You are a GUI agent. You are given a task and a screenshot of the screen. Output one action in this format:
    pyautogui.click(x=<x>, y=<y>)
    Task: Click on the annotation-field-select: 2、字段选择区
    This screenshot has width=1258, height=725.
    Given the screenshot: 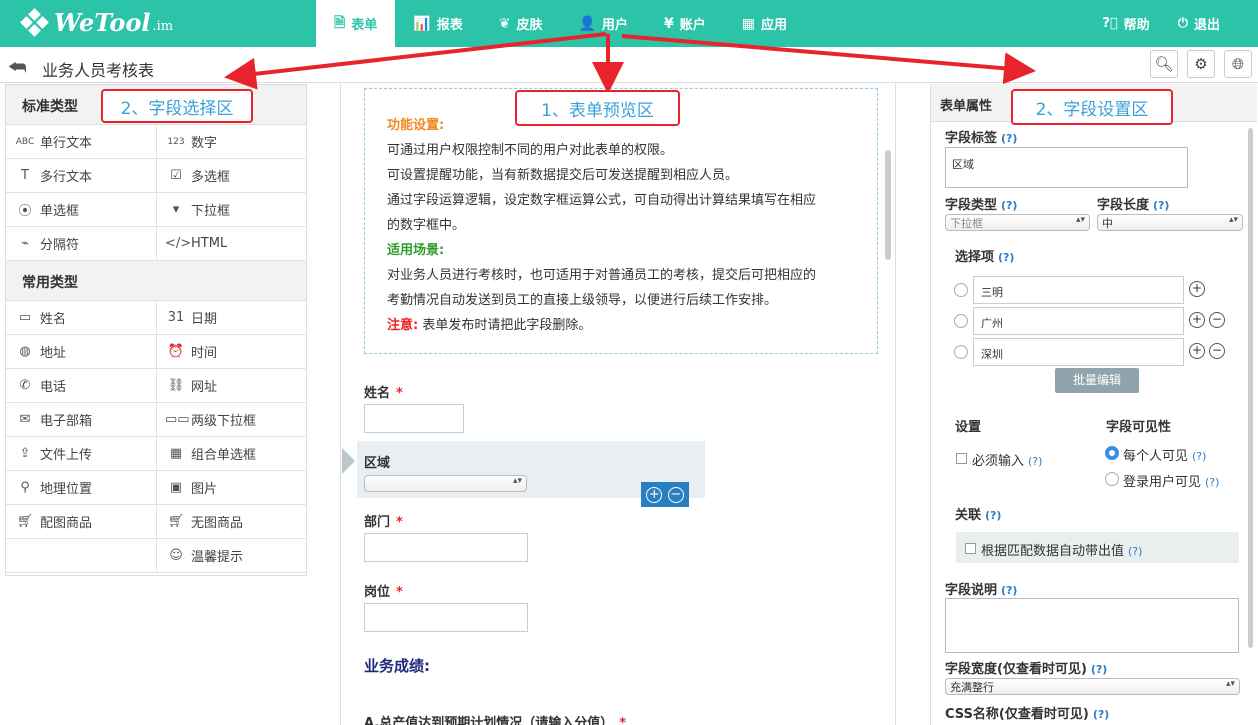 What is the action you would take?
    pyautogui.click(x=177, y=106)
    